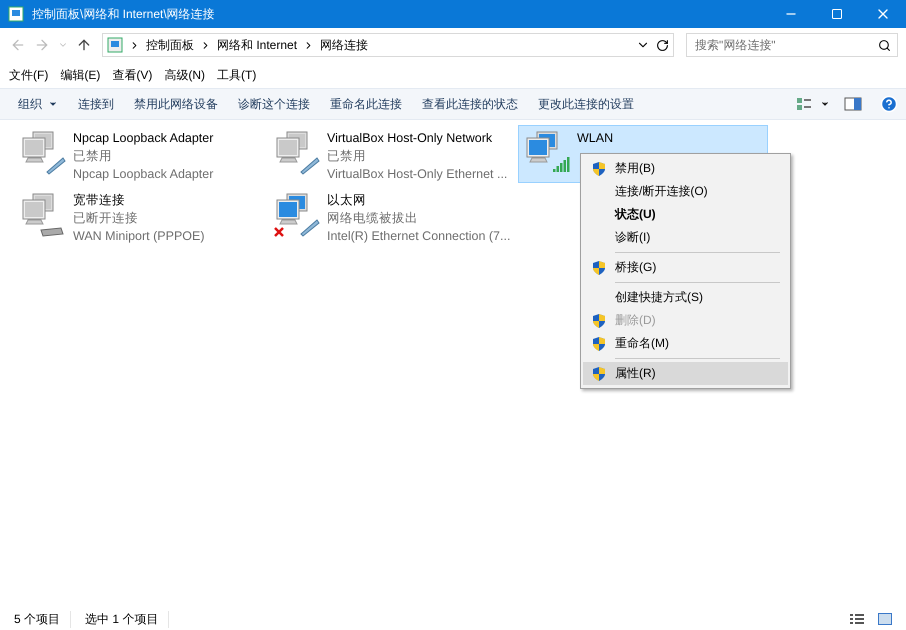  I want to click on connection-name: Npcap Loopback Adapter, so click(143, 138).